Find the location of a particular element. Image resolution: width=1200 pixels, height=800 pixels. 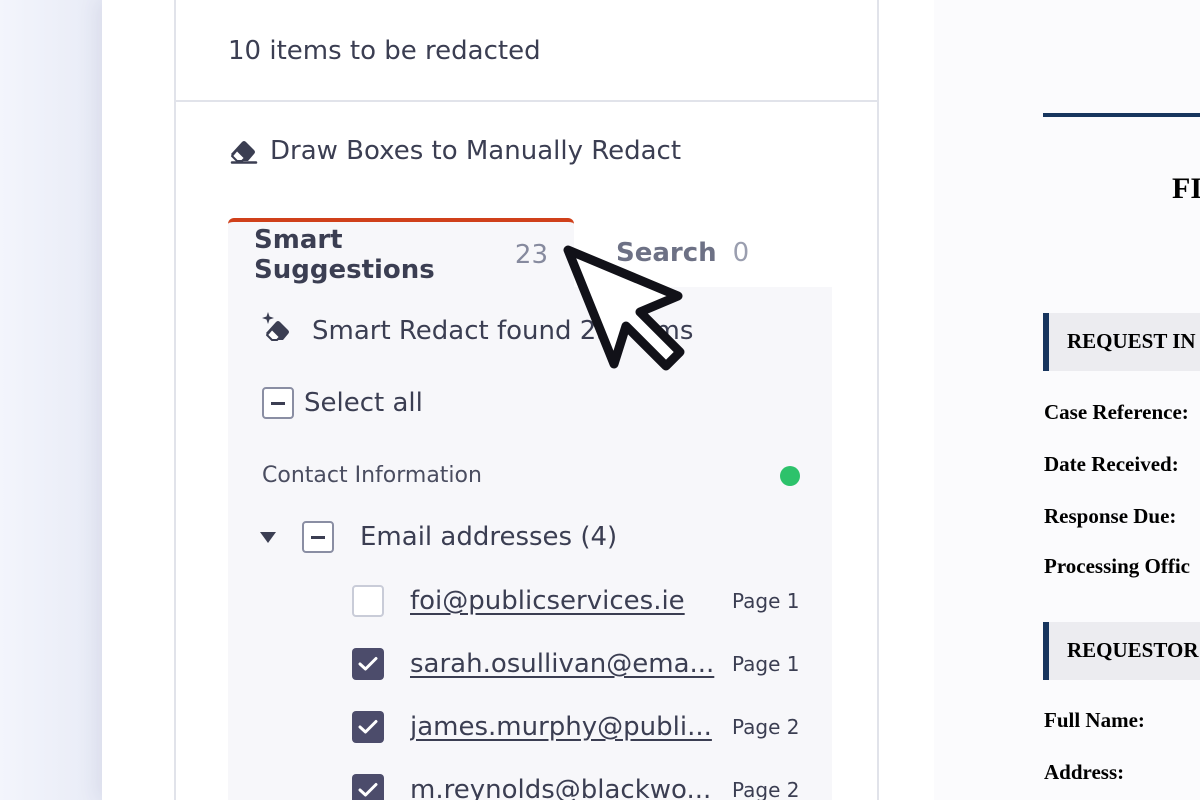

list-item: sarah.osullivan@ema... Page 1 is located at coordinates (582, 664).